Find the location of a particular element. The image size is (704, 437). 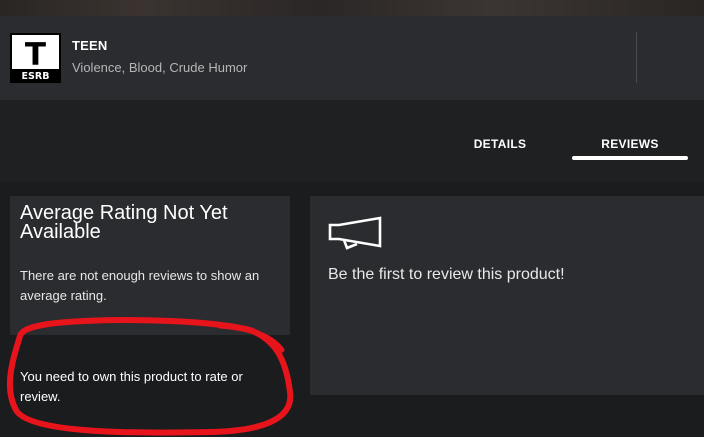

esrb-teen-logo: T ESRB is located at coordinates (35, 58).